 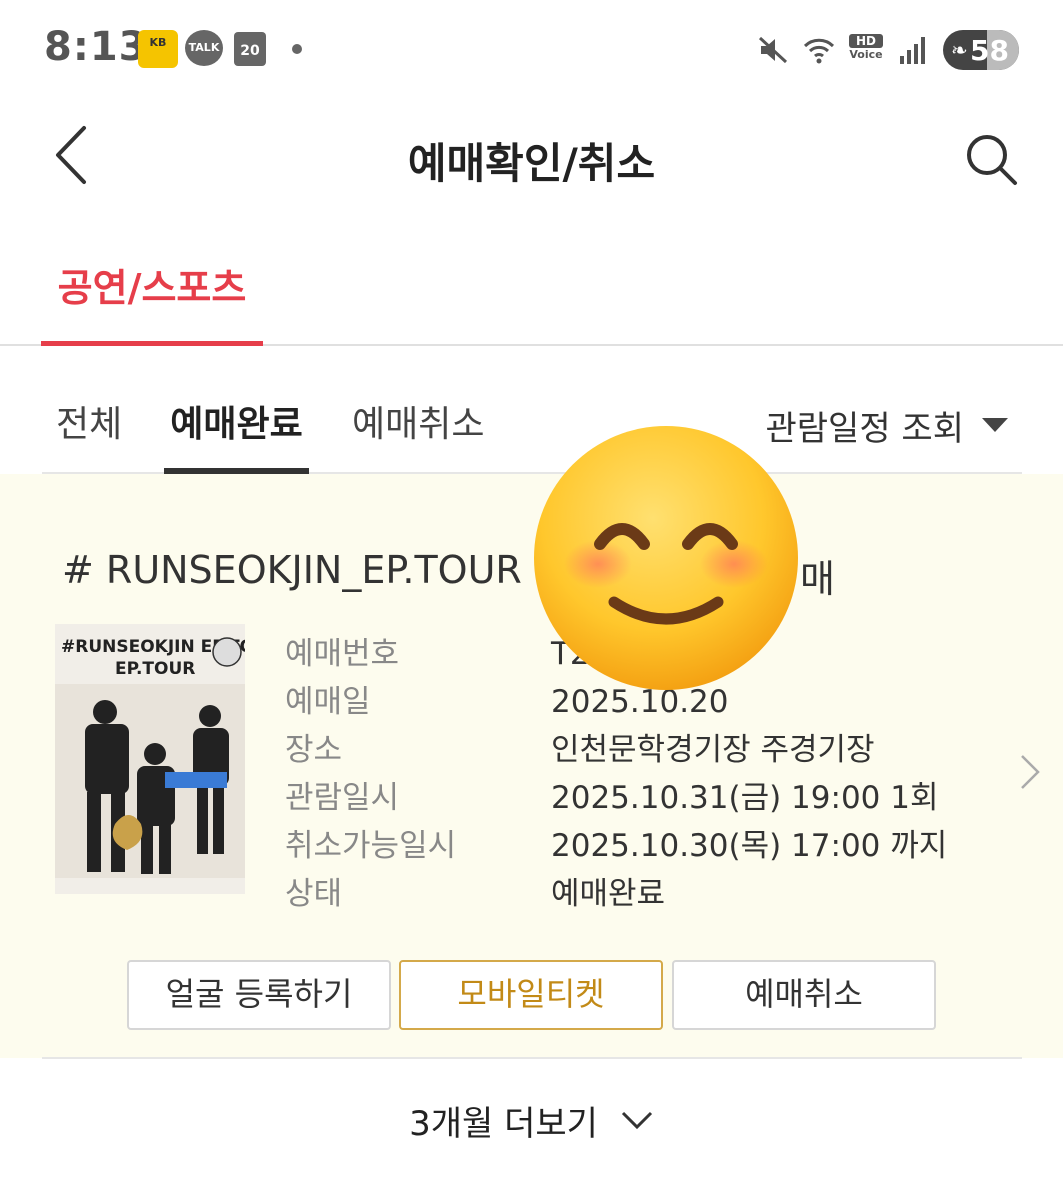 I want to click on kakaotalk-icon: TALK, so click(x=204, y=48).